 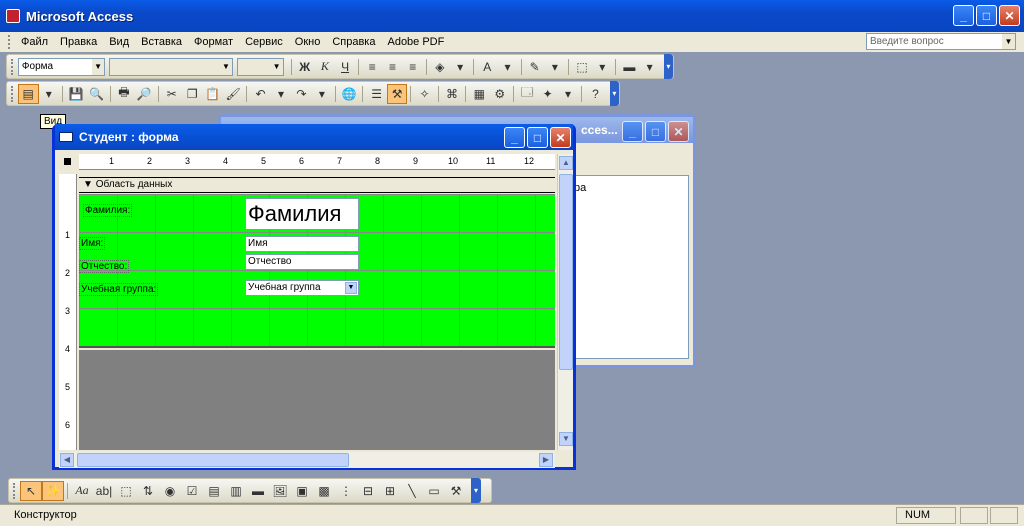 What do you see at coordinates (305, 67) in the screenshot?
I see `bold-button: Ж` at bounding box center [305, 67].